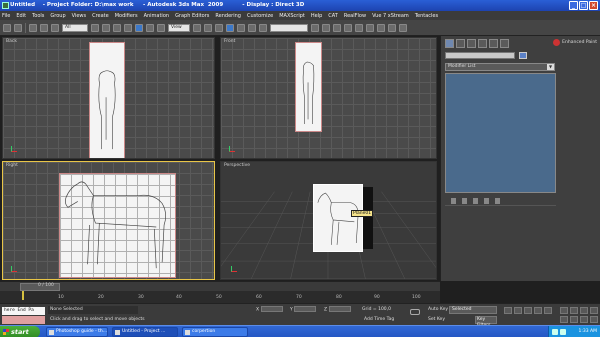 The height and width of the screenshot is (337, 600). I want to click on viewport-perspective: Perspective Plane01, so click(328, 220).